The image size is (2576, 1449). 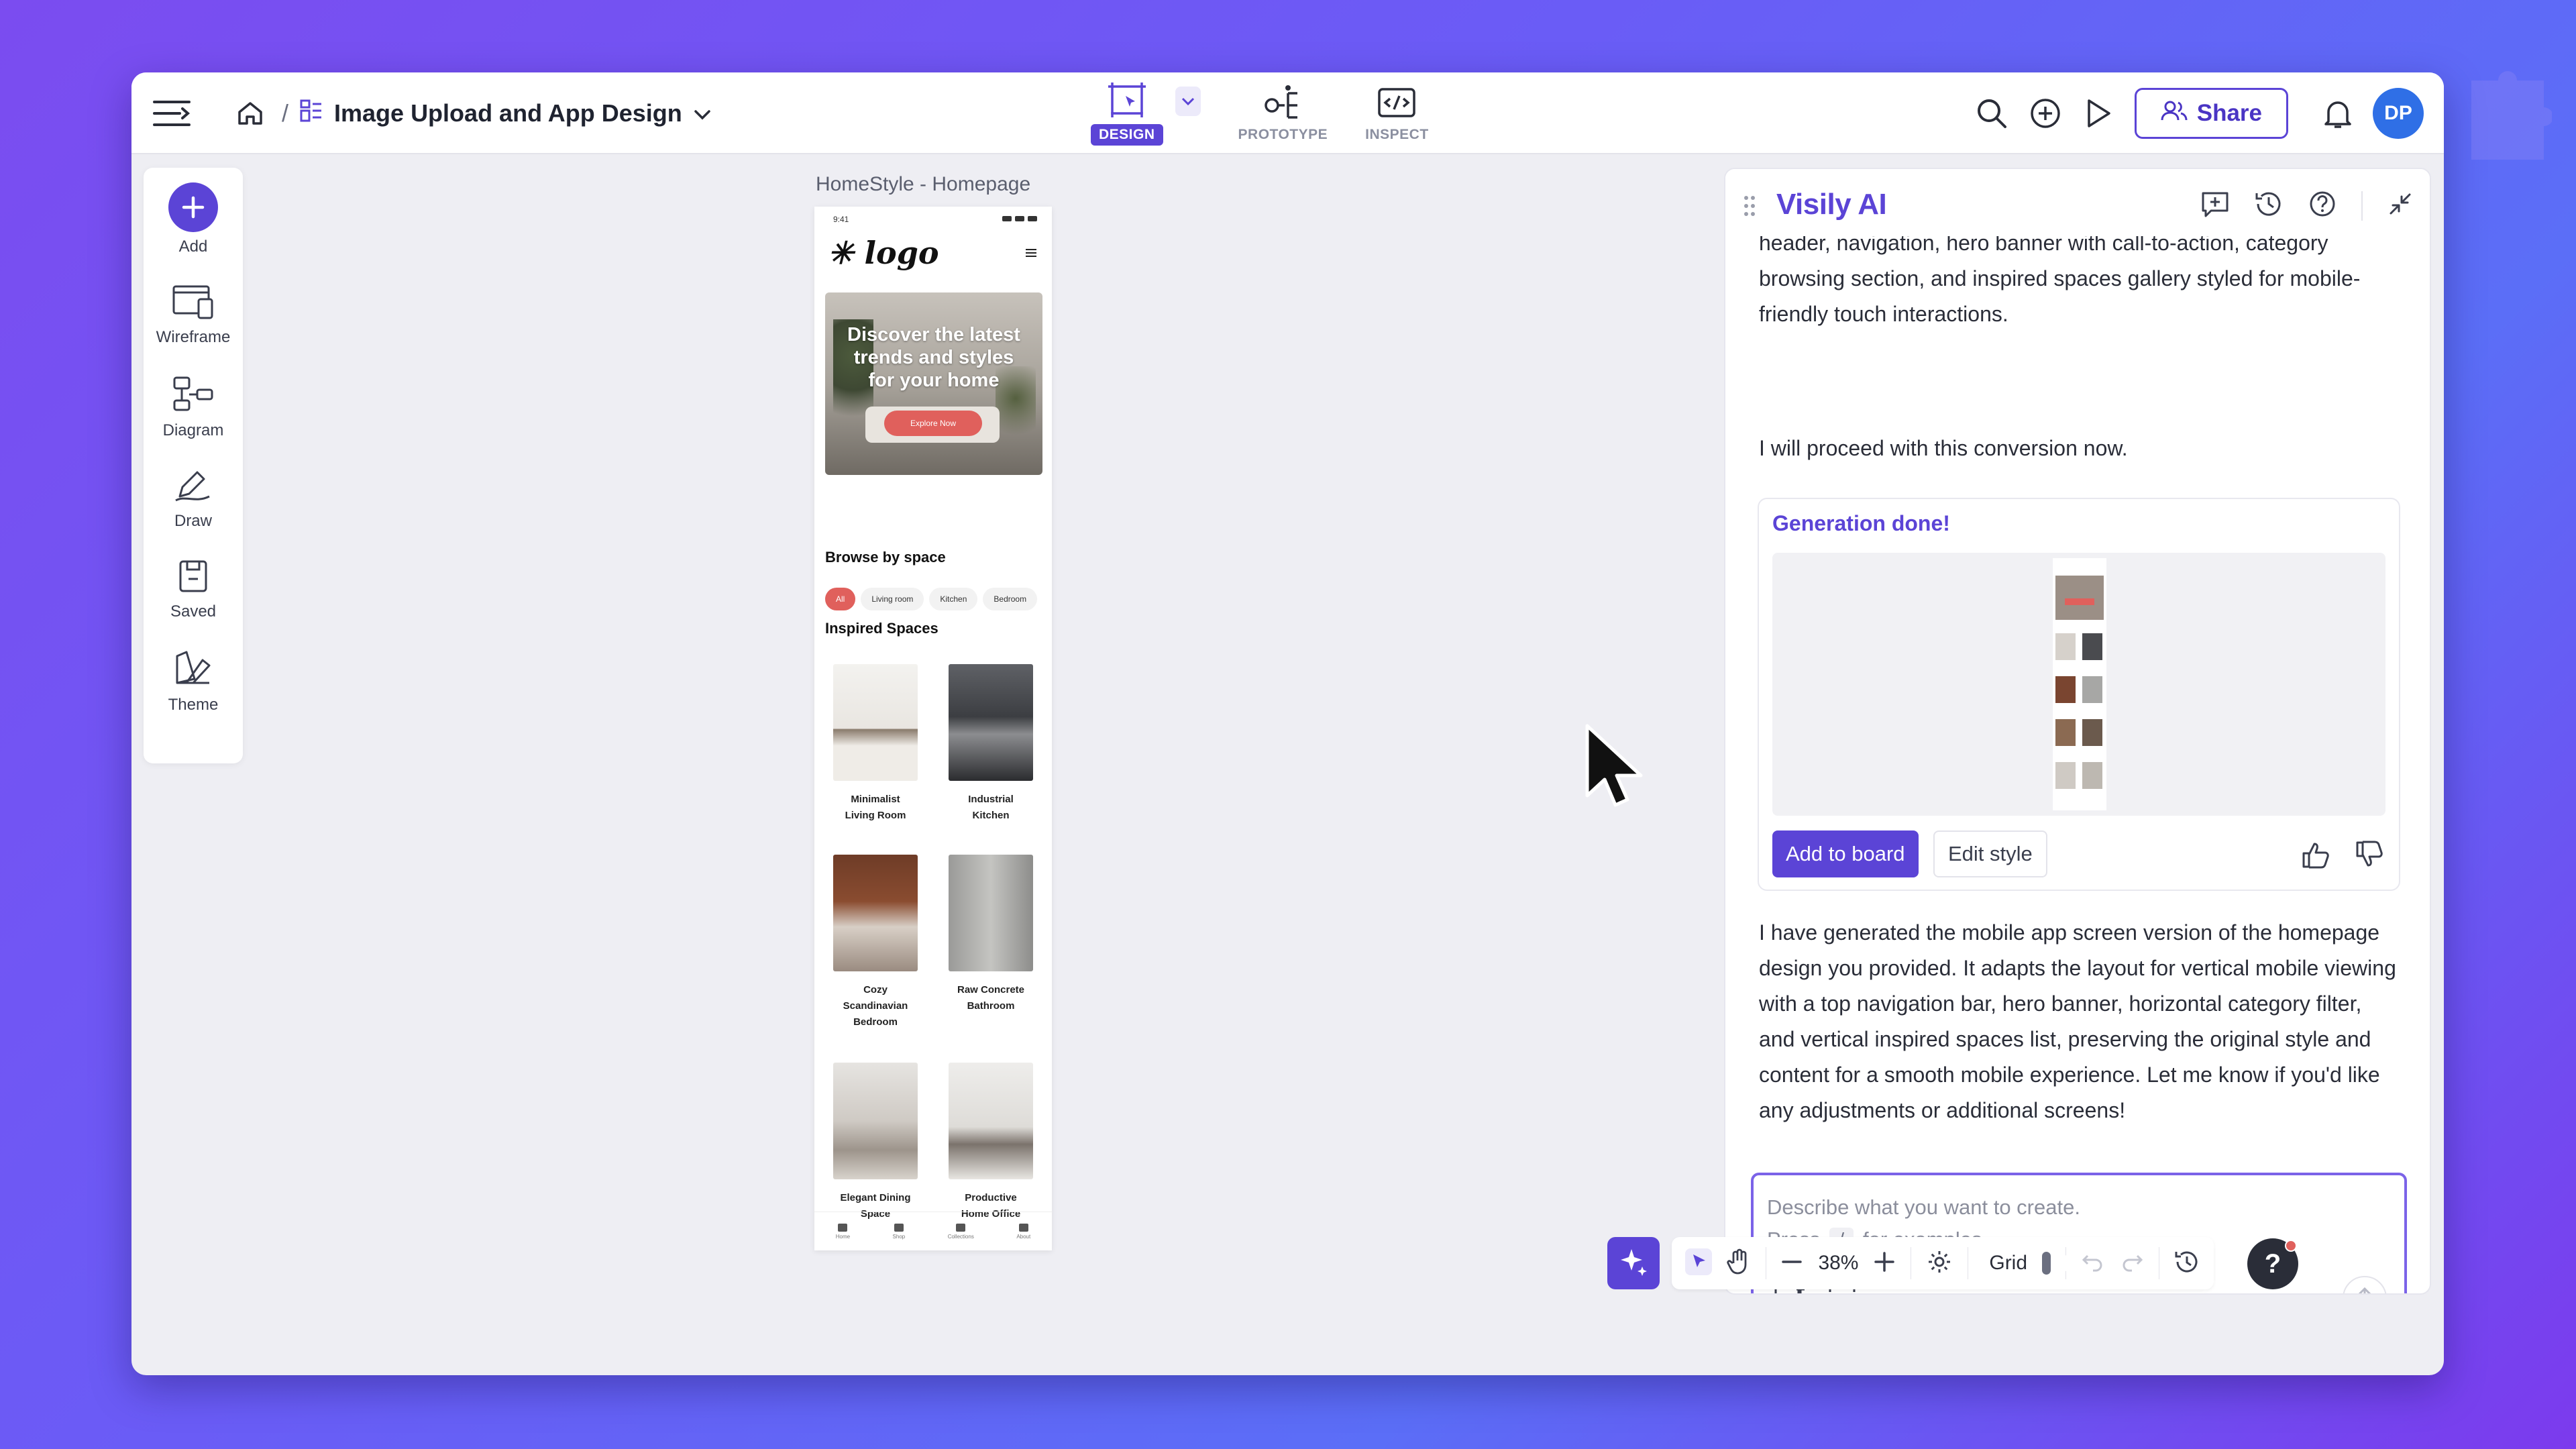 I want to click on phone-logo: ✳ logo, so click(x=883, y=253).